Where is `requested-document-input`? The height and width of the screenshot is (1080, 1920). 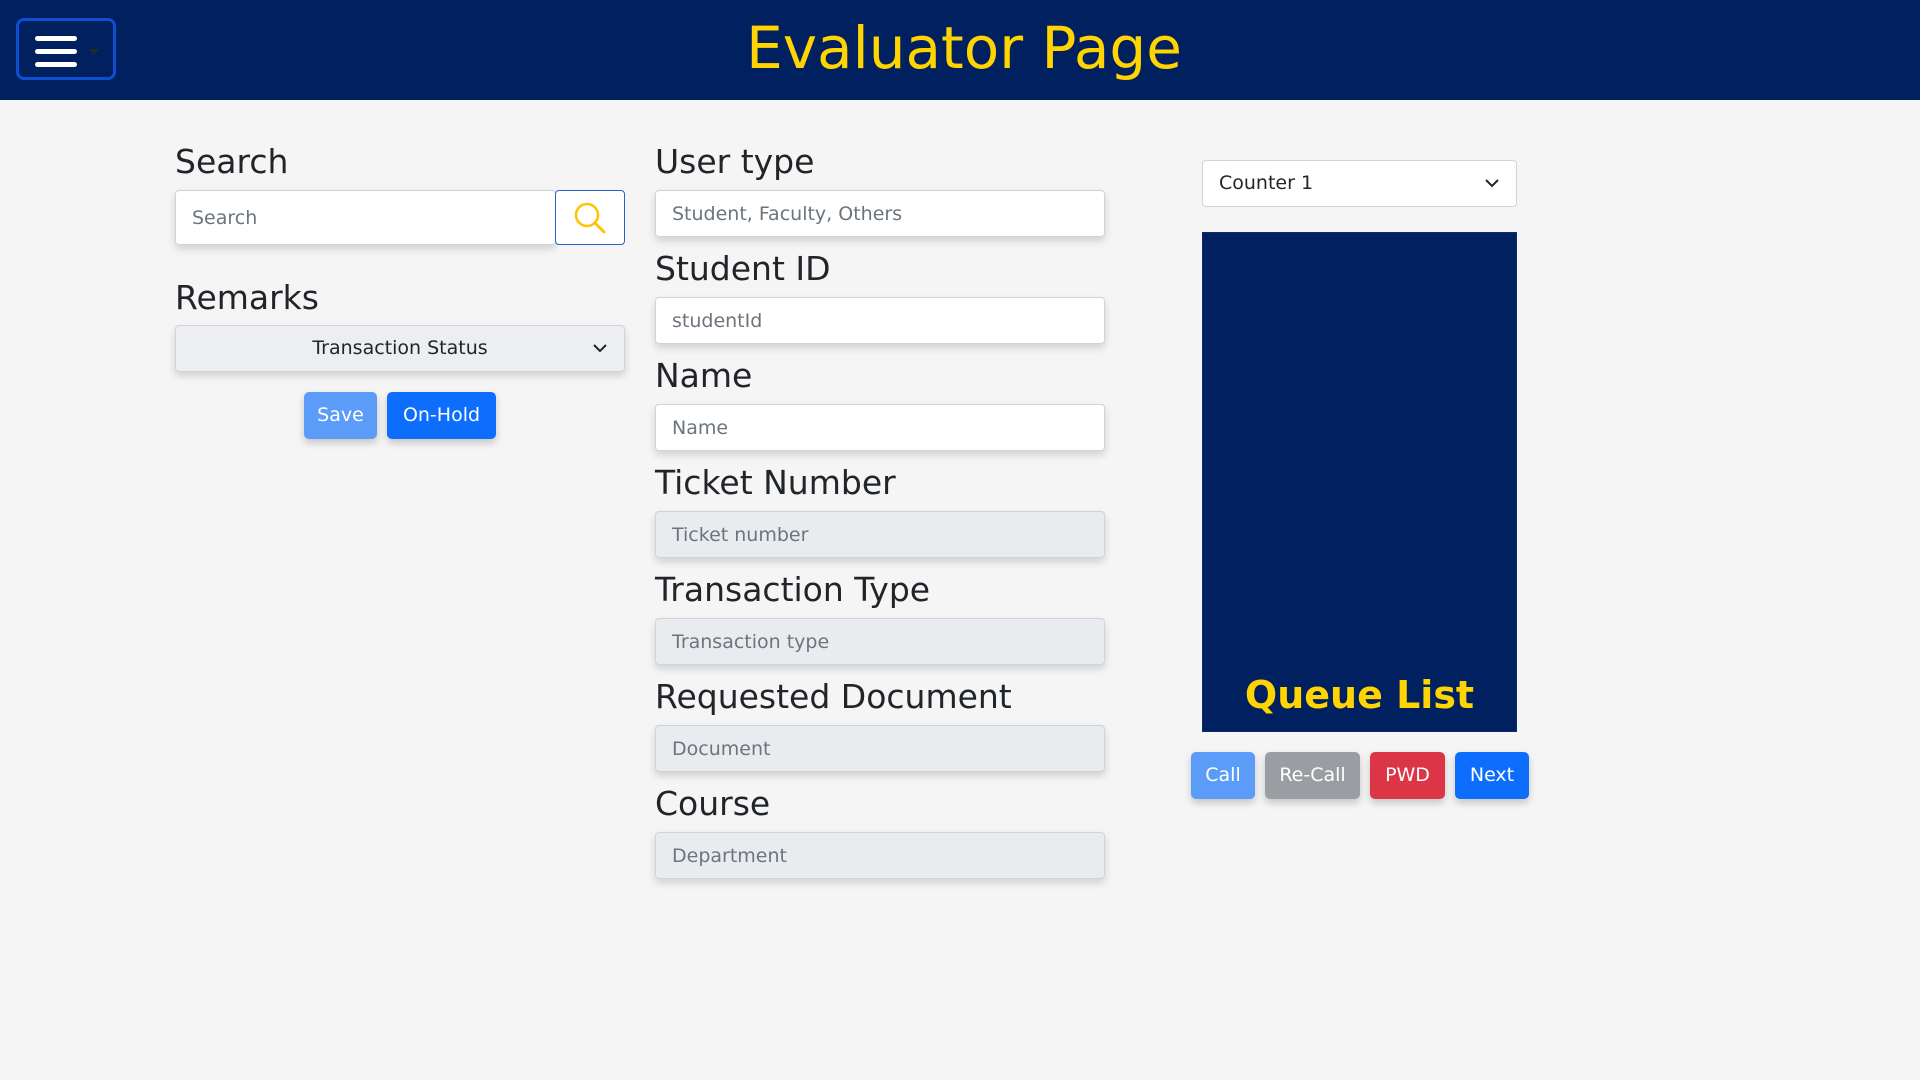 requested-document-input is located at coordinates (880, 748).